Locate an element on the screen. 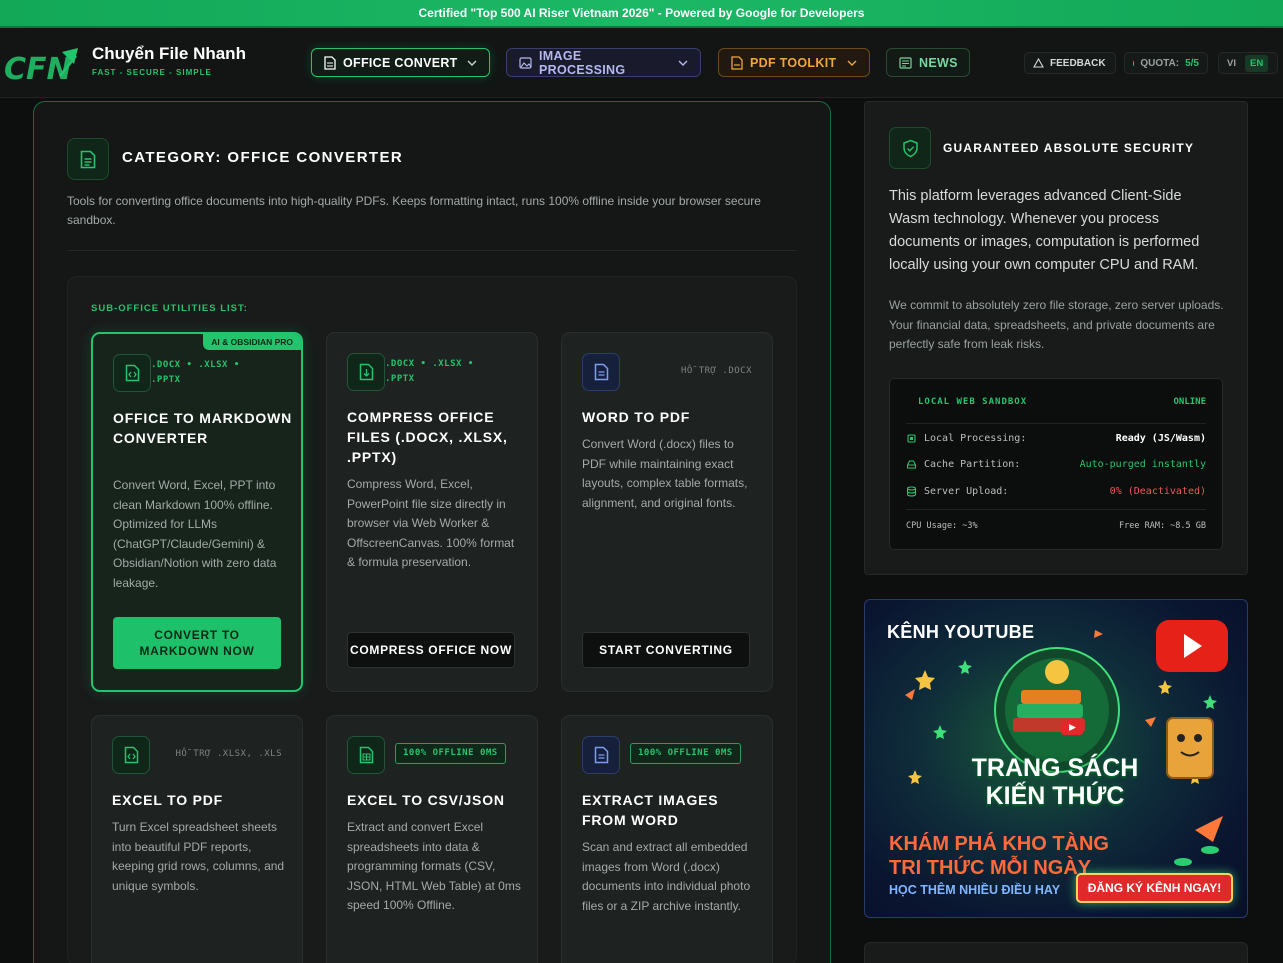  sandbox-row-processing: Local Processing: Ready (JS/Wasm) is located at coordinates (1056, 438).